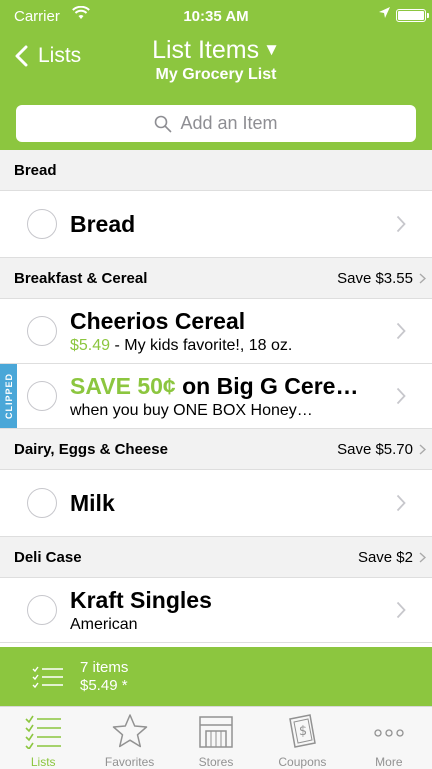  I want to click on navigation-bar: Lists List Items ▼ My Grocery List, so click(216, 63).